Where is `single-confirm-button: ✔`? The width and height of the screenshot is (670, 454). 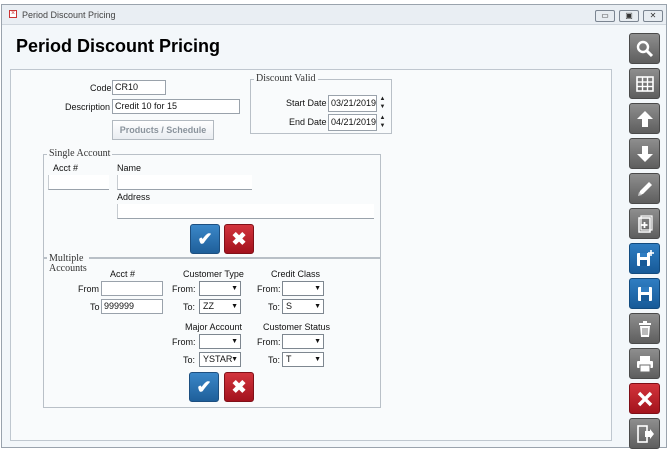 single-confirm-button: ✔ is located at coordinates (205, 239).